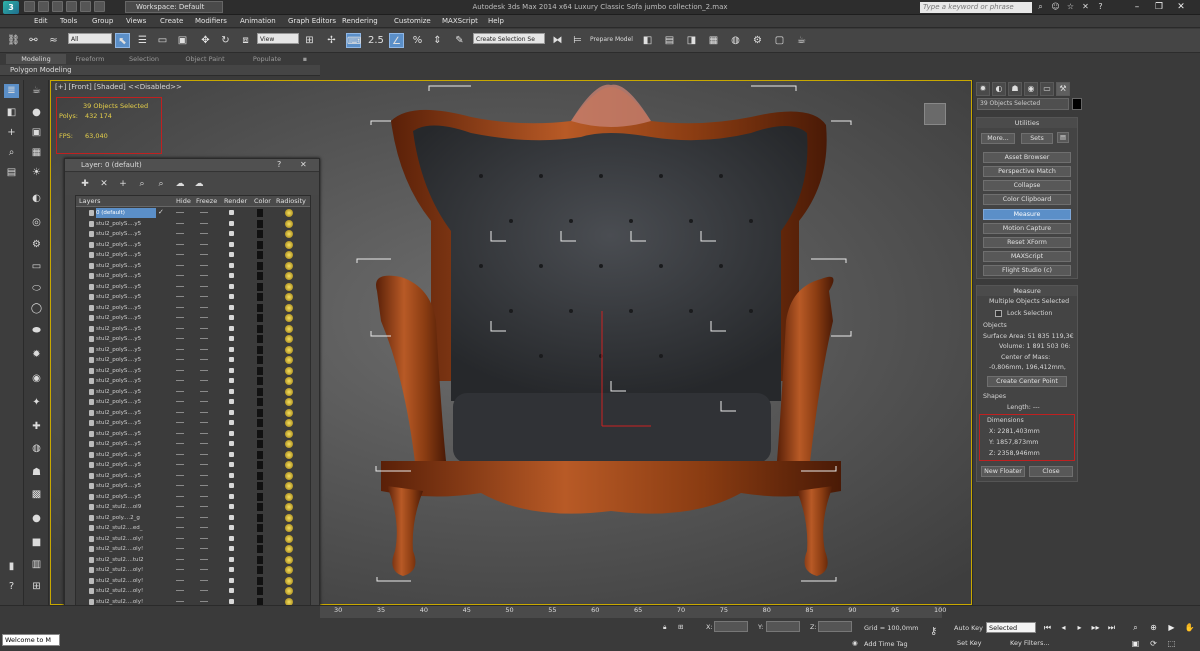  I want to click on workspace-dropdown: Workspace: Default, so click(174, 7).